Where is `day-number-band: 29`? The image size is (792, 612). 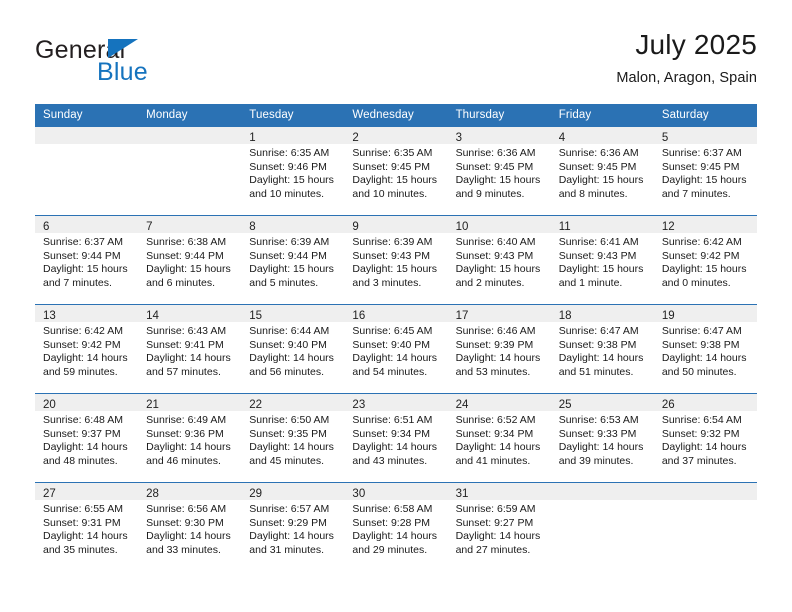
day-number-band: 29 is located at coordinates (293, 491).